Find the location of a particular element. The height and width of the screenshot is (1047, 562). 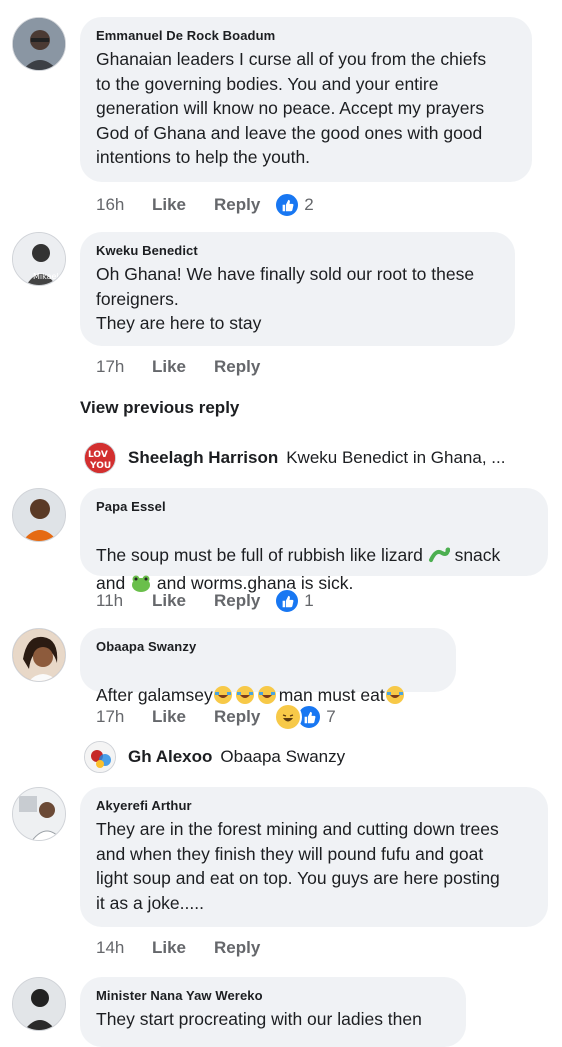

reaction-count: 2 is located at coordinates (309, 204).